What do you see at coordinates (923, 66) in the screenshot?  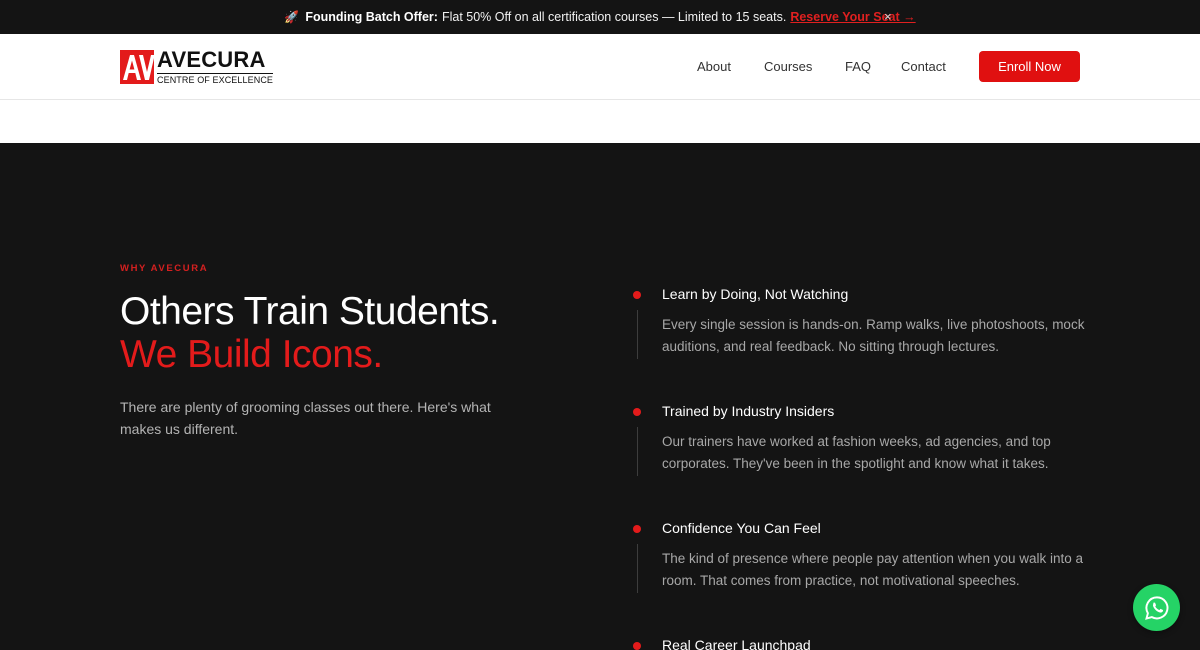 I see `nav-contact: Contact` at bounding box center [923, 66].